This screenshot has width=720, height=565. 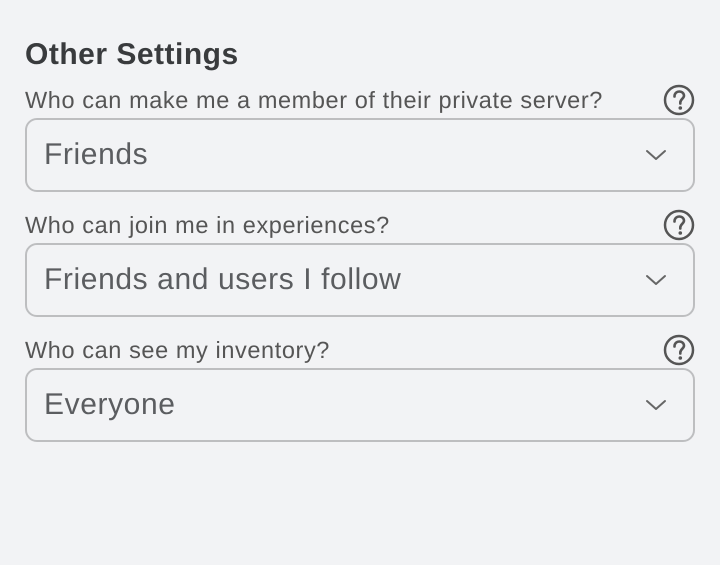 What do you see at coordinates (360, 405) in the screenshot?
I see `dropdown: Everyone` at bounding box center [360, 405].